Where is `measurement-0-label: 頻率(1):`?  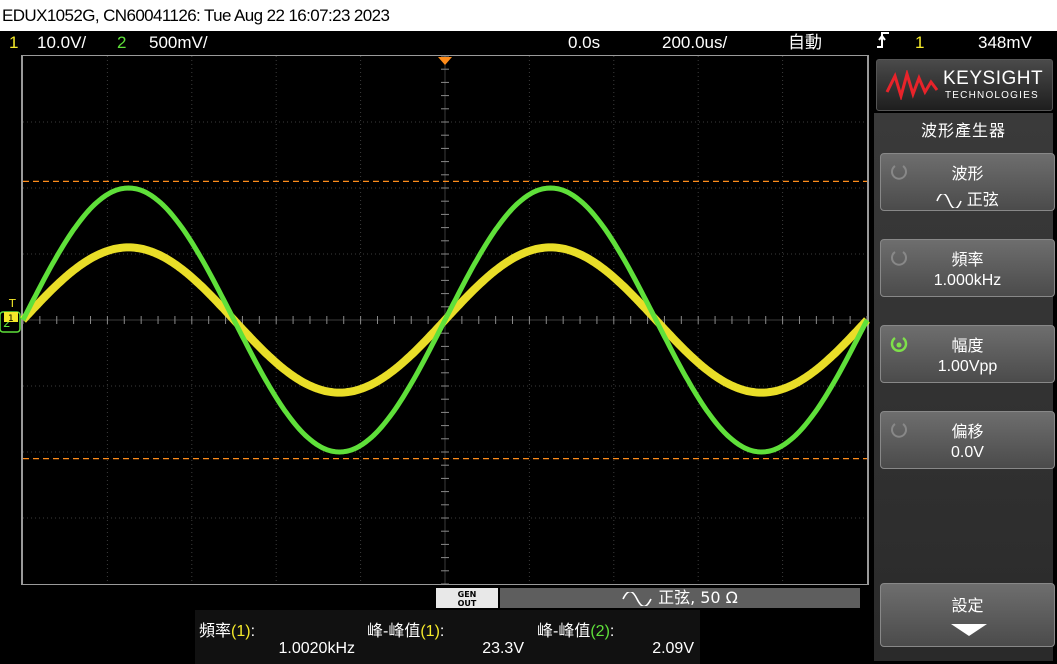
measurement-0-label: 頻率(1): is located at coordinates (227, 629).